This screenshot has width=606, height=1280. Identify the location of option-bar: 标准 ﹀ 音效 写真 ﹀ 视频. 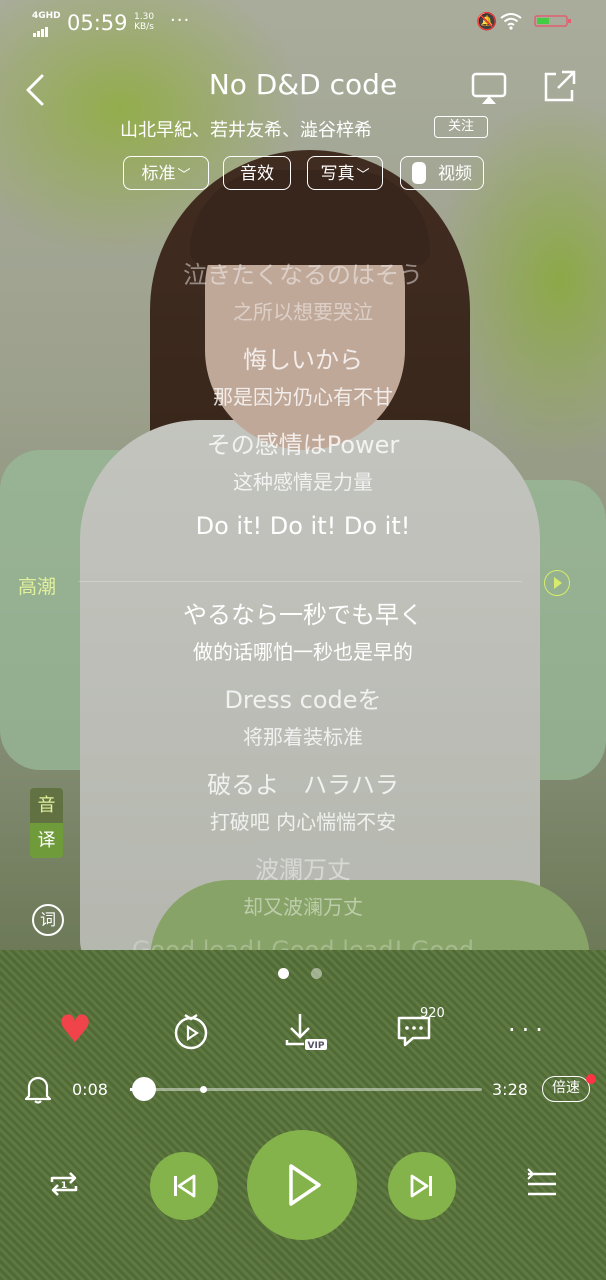
(303, 175).